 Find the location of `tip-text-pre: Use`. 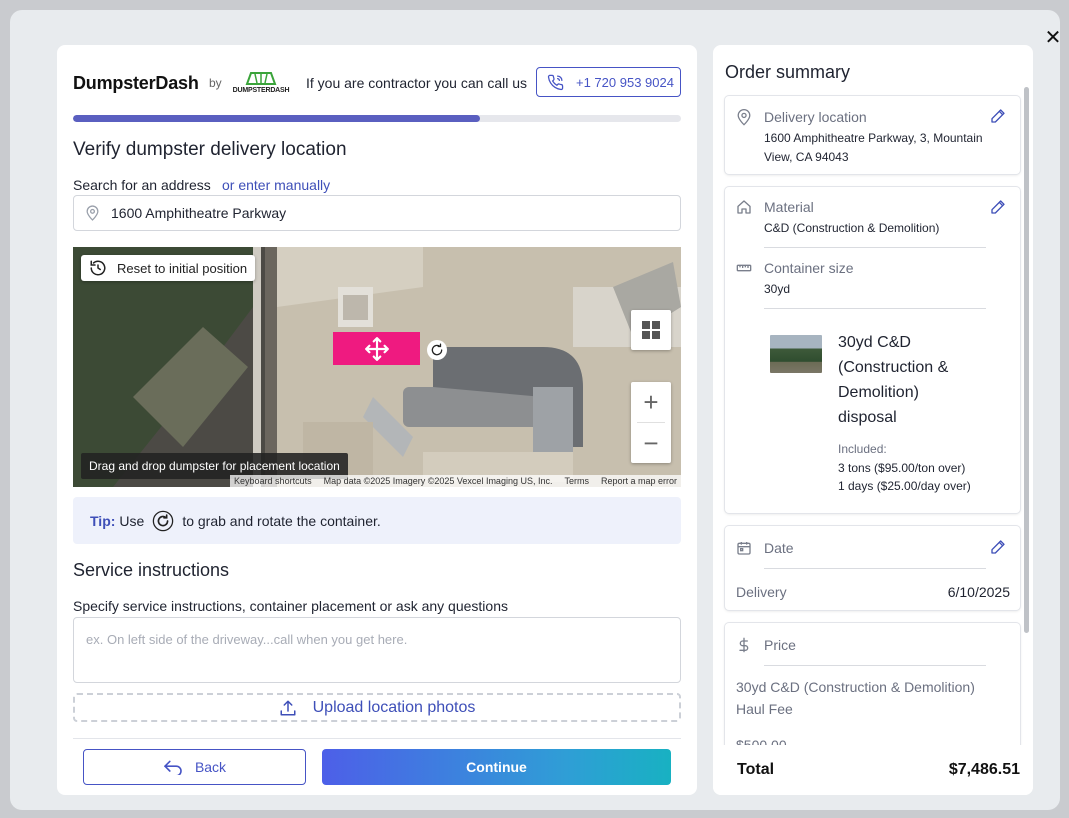

tip-text-pre: Use is located at coordinates (132, 520).